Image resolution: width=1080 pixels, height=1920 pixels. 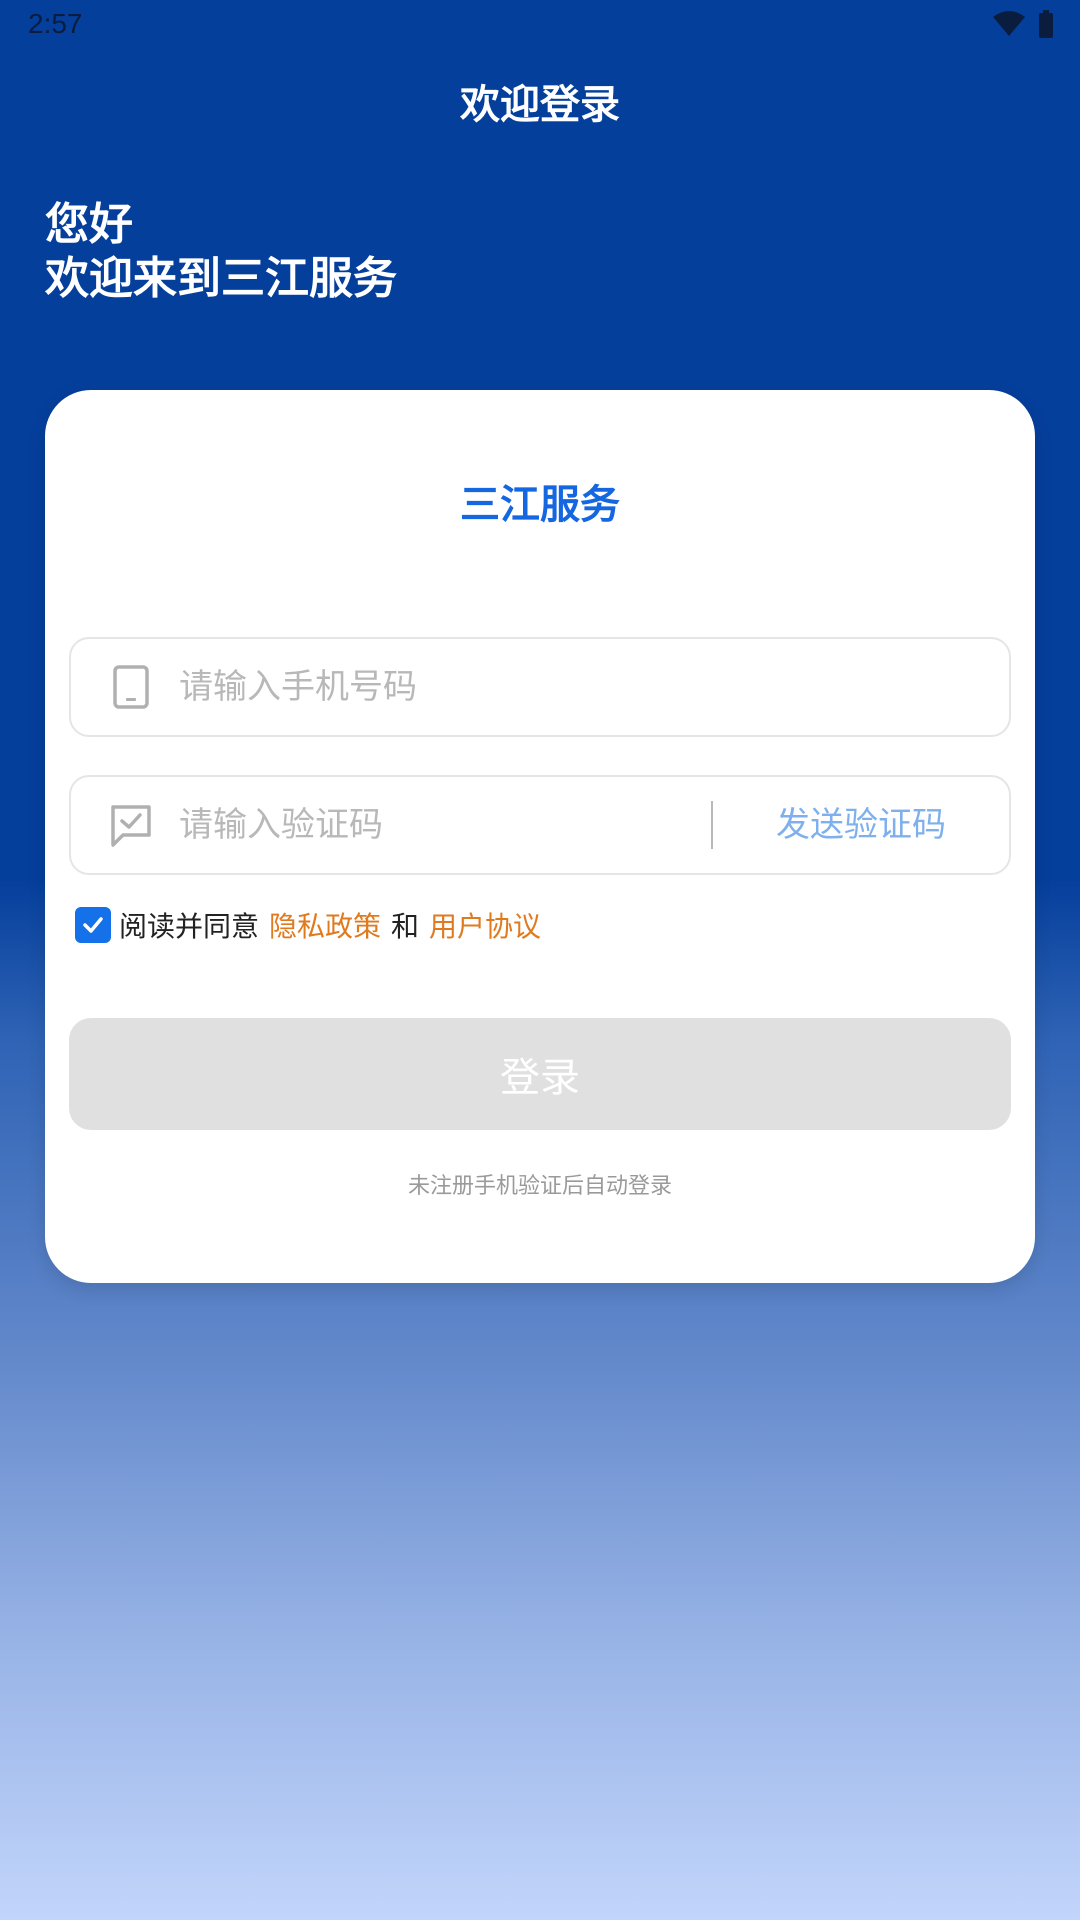 What do you see at coordinates (55, 23) in the screenshot?
I see `status-time: 2:57` at bounding box center [55, 23].